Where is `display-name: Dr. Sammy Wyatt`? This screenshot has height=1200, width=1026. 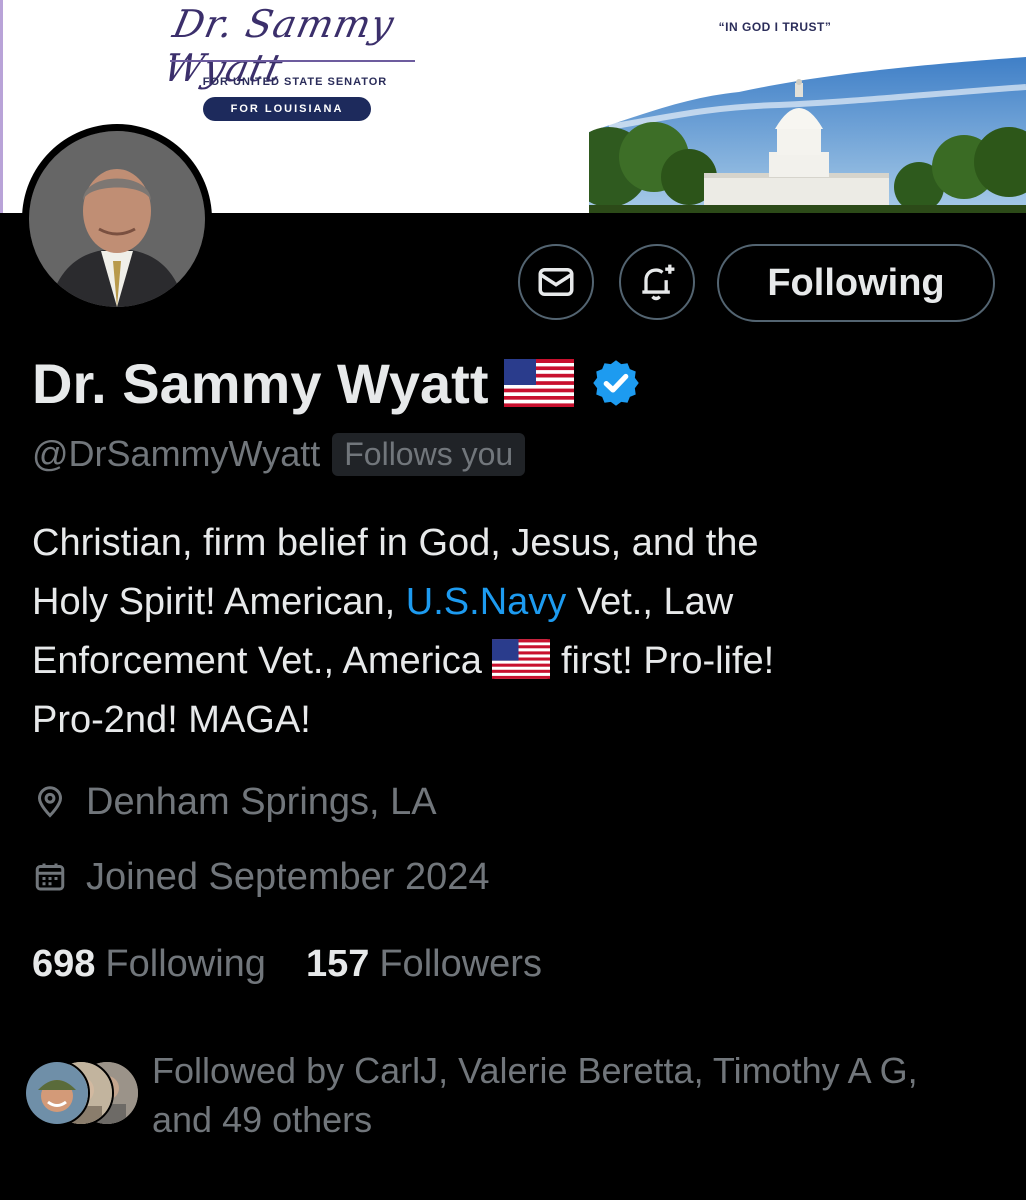 display-name: Dr. Sammy Wyatt is located at coordinates (260, 383).